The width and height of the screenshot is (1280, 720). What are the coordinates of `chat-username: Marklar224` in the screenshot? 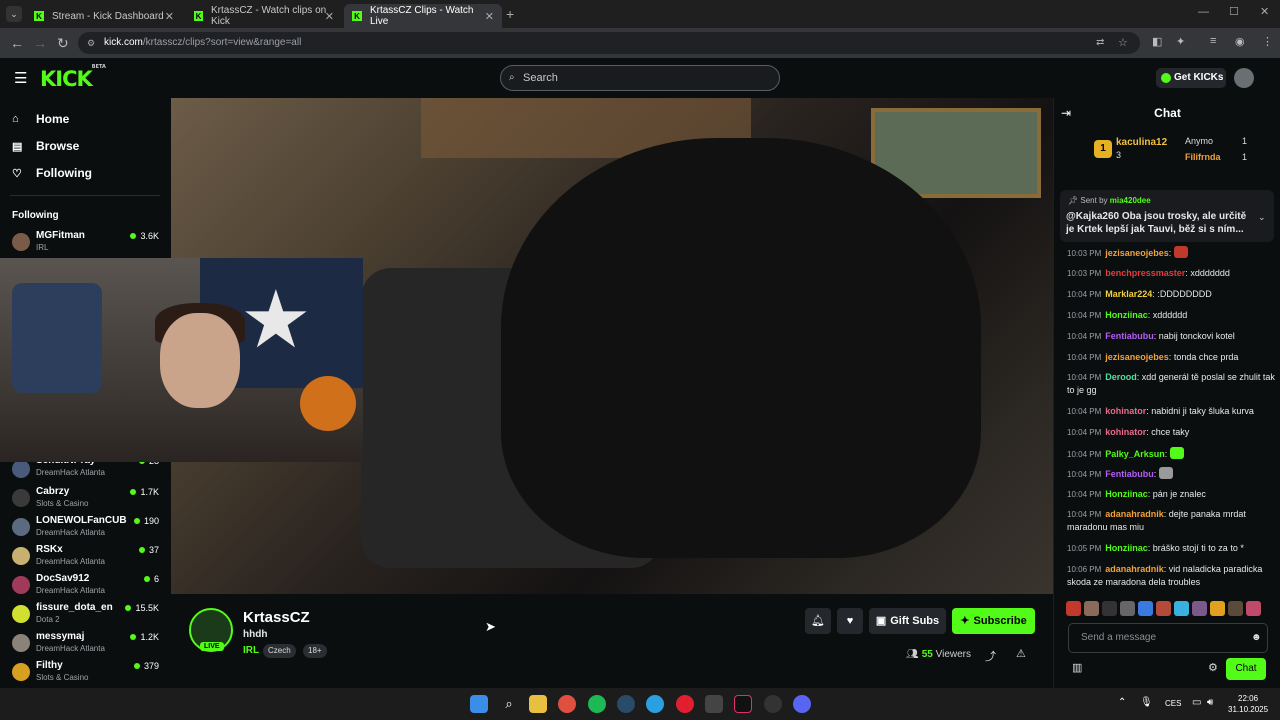 It's located at (1128, 294).